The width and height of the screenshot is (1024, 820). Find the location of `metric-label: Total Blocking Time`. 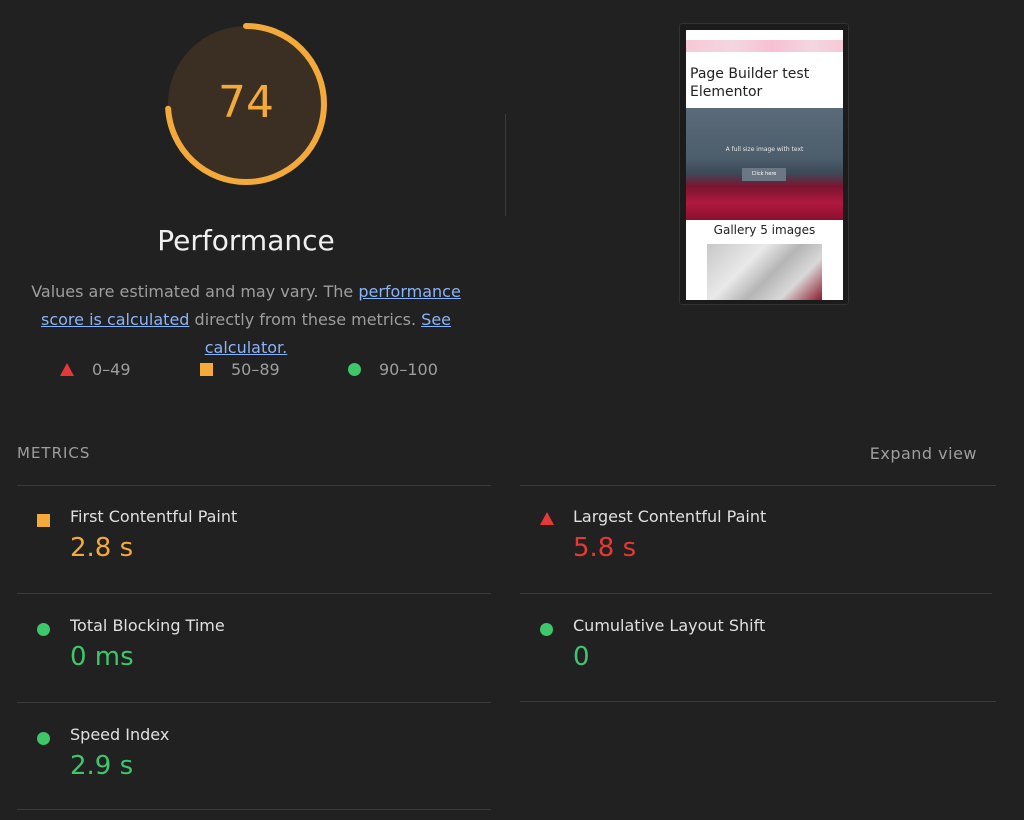

metric-label: Total Blocking Time is located at coordinates (147, 625).